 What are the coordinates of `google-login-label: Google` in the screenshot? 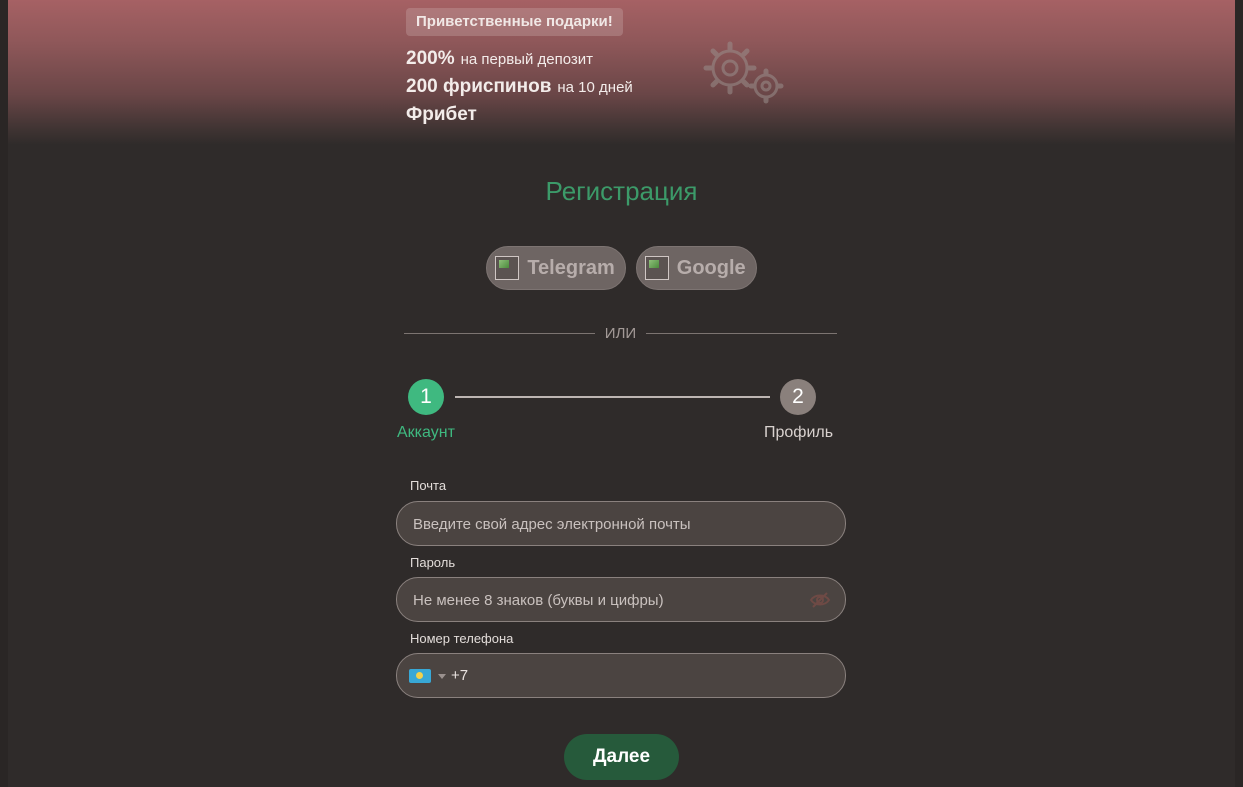 It's located at (711, 267).